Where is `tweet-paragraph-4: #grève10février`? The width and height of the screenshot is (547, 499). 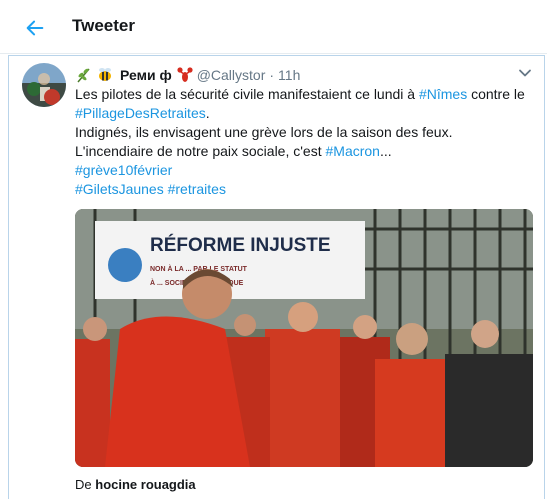
tweet-paragraph-4: #grève10février is located at coordinates (306, 170).